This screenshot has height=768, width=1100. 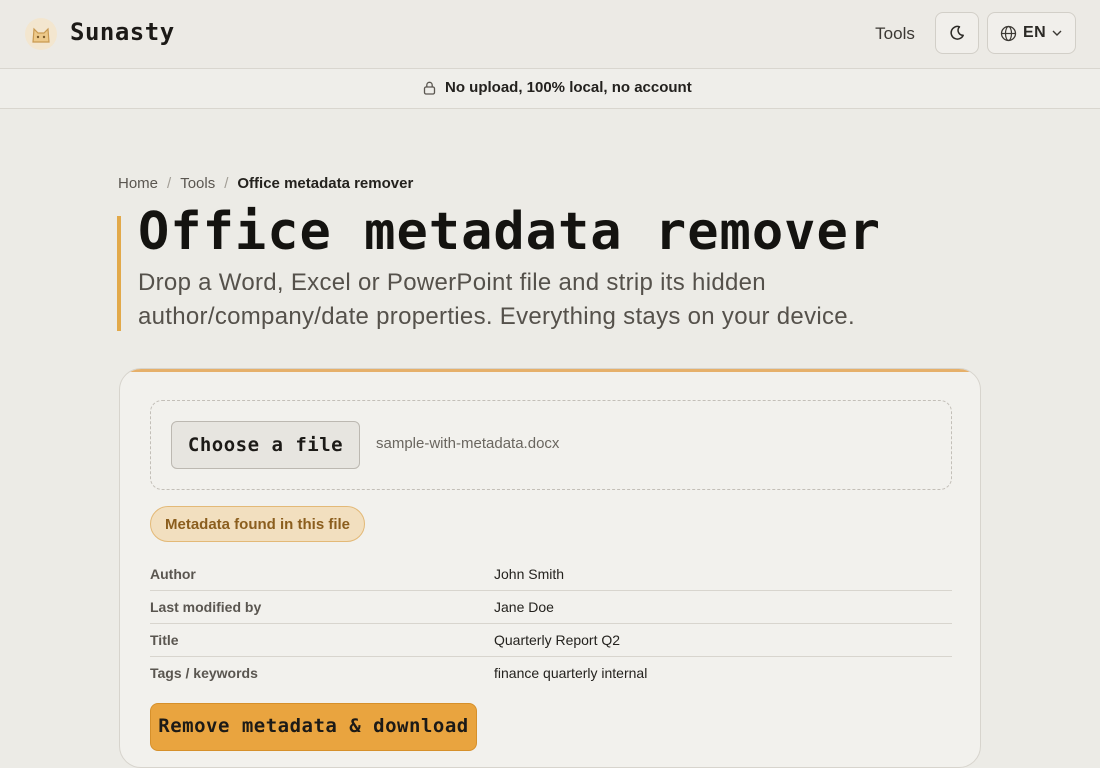 I want to click on card-accent, so click(x=550, y=370).